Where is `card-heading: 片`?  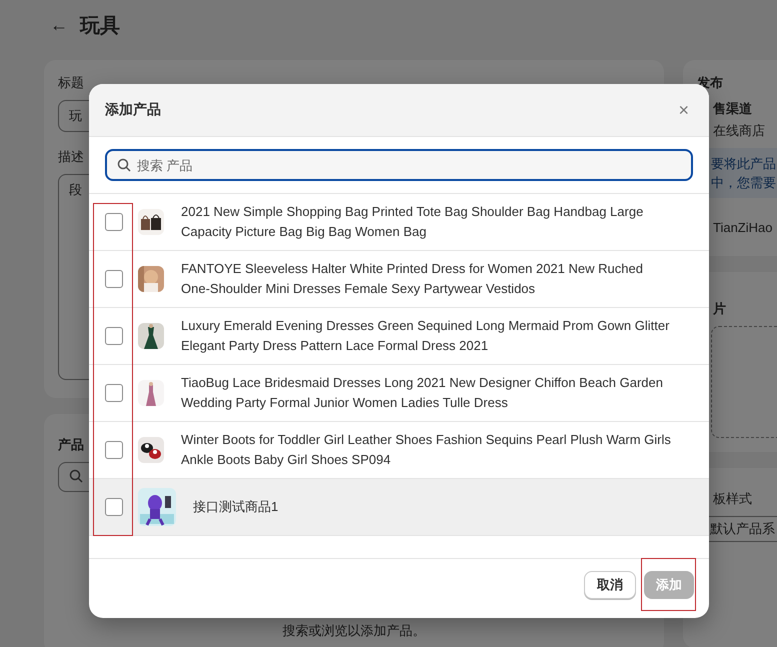 card-heading: 片 is located at coordinates (719, 309).